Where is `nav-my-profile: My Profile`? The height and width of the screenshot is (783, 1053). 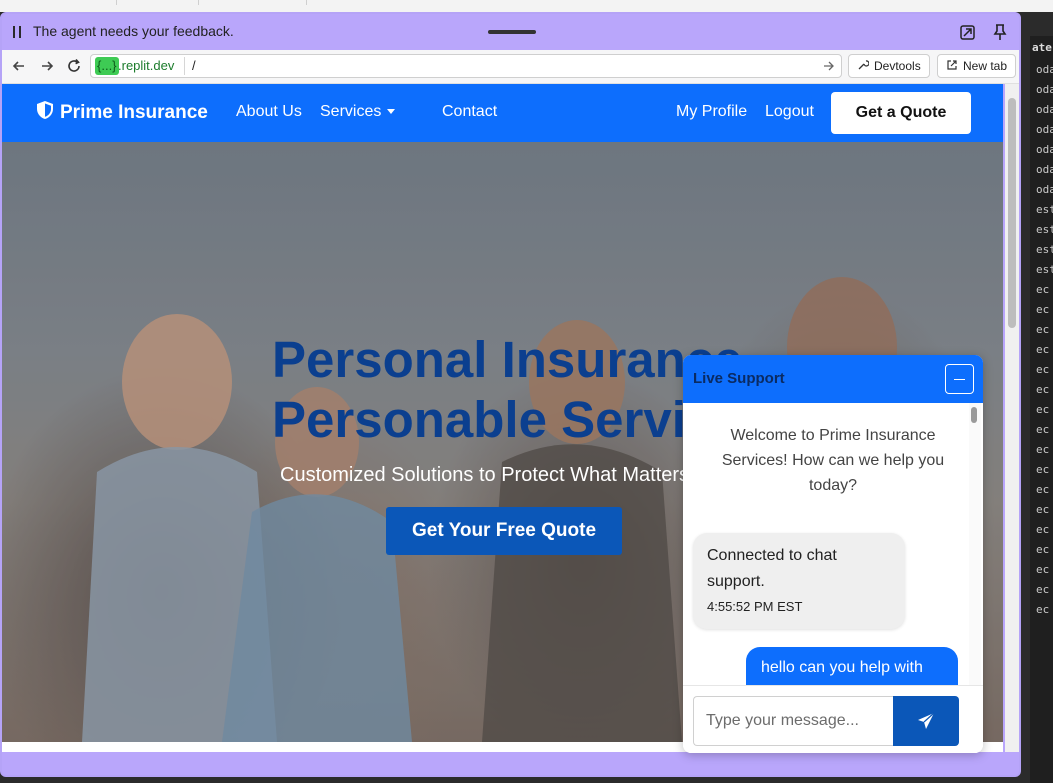 nav-my-profile: My Profile is located at coordinates (711, 112).